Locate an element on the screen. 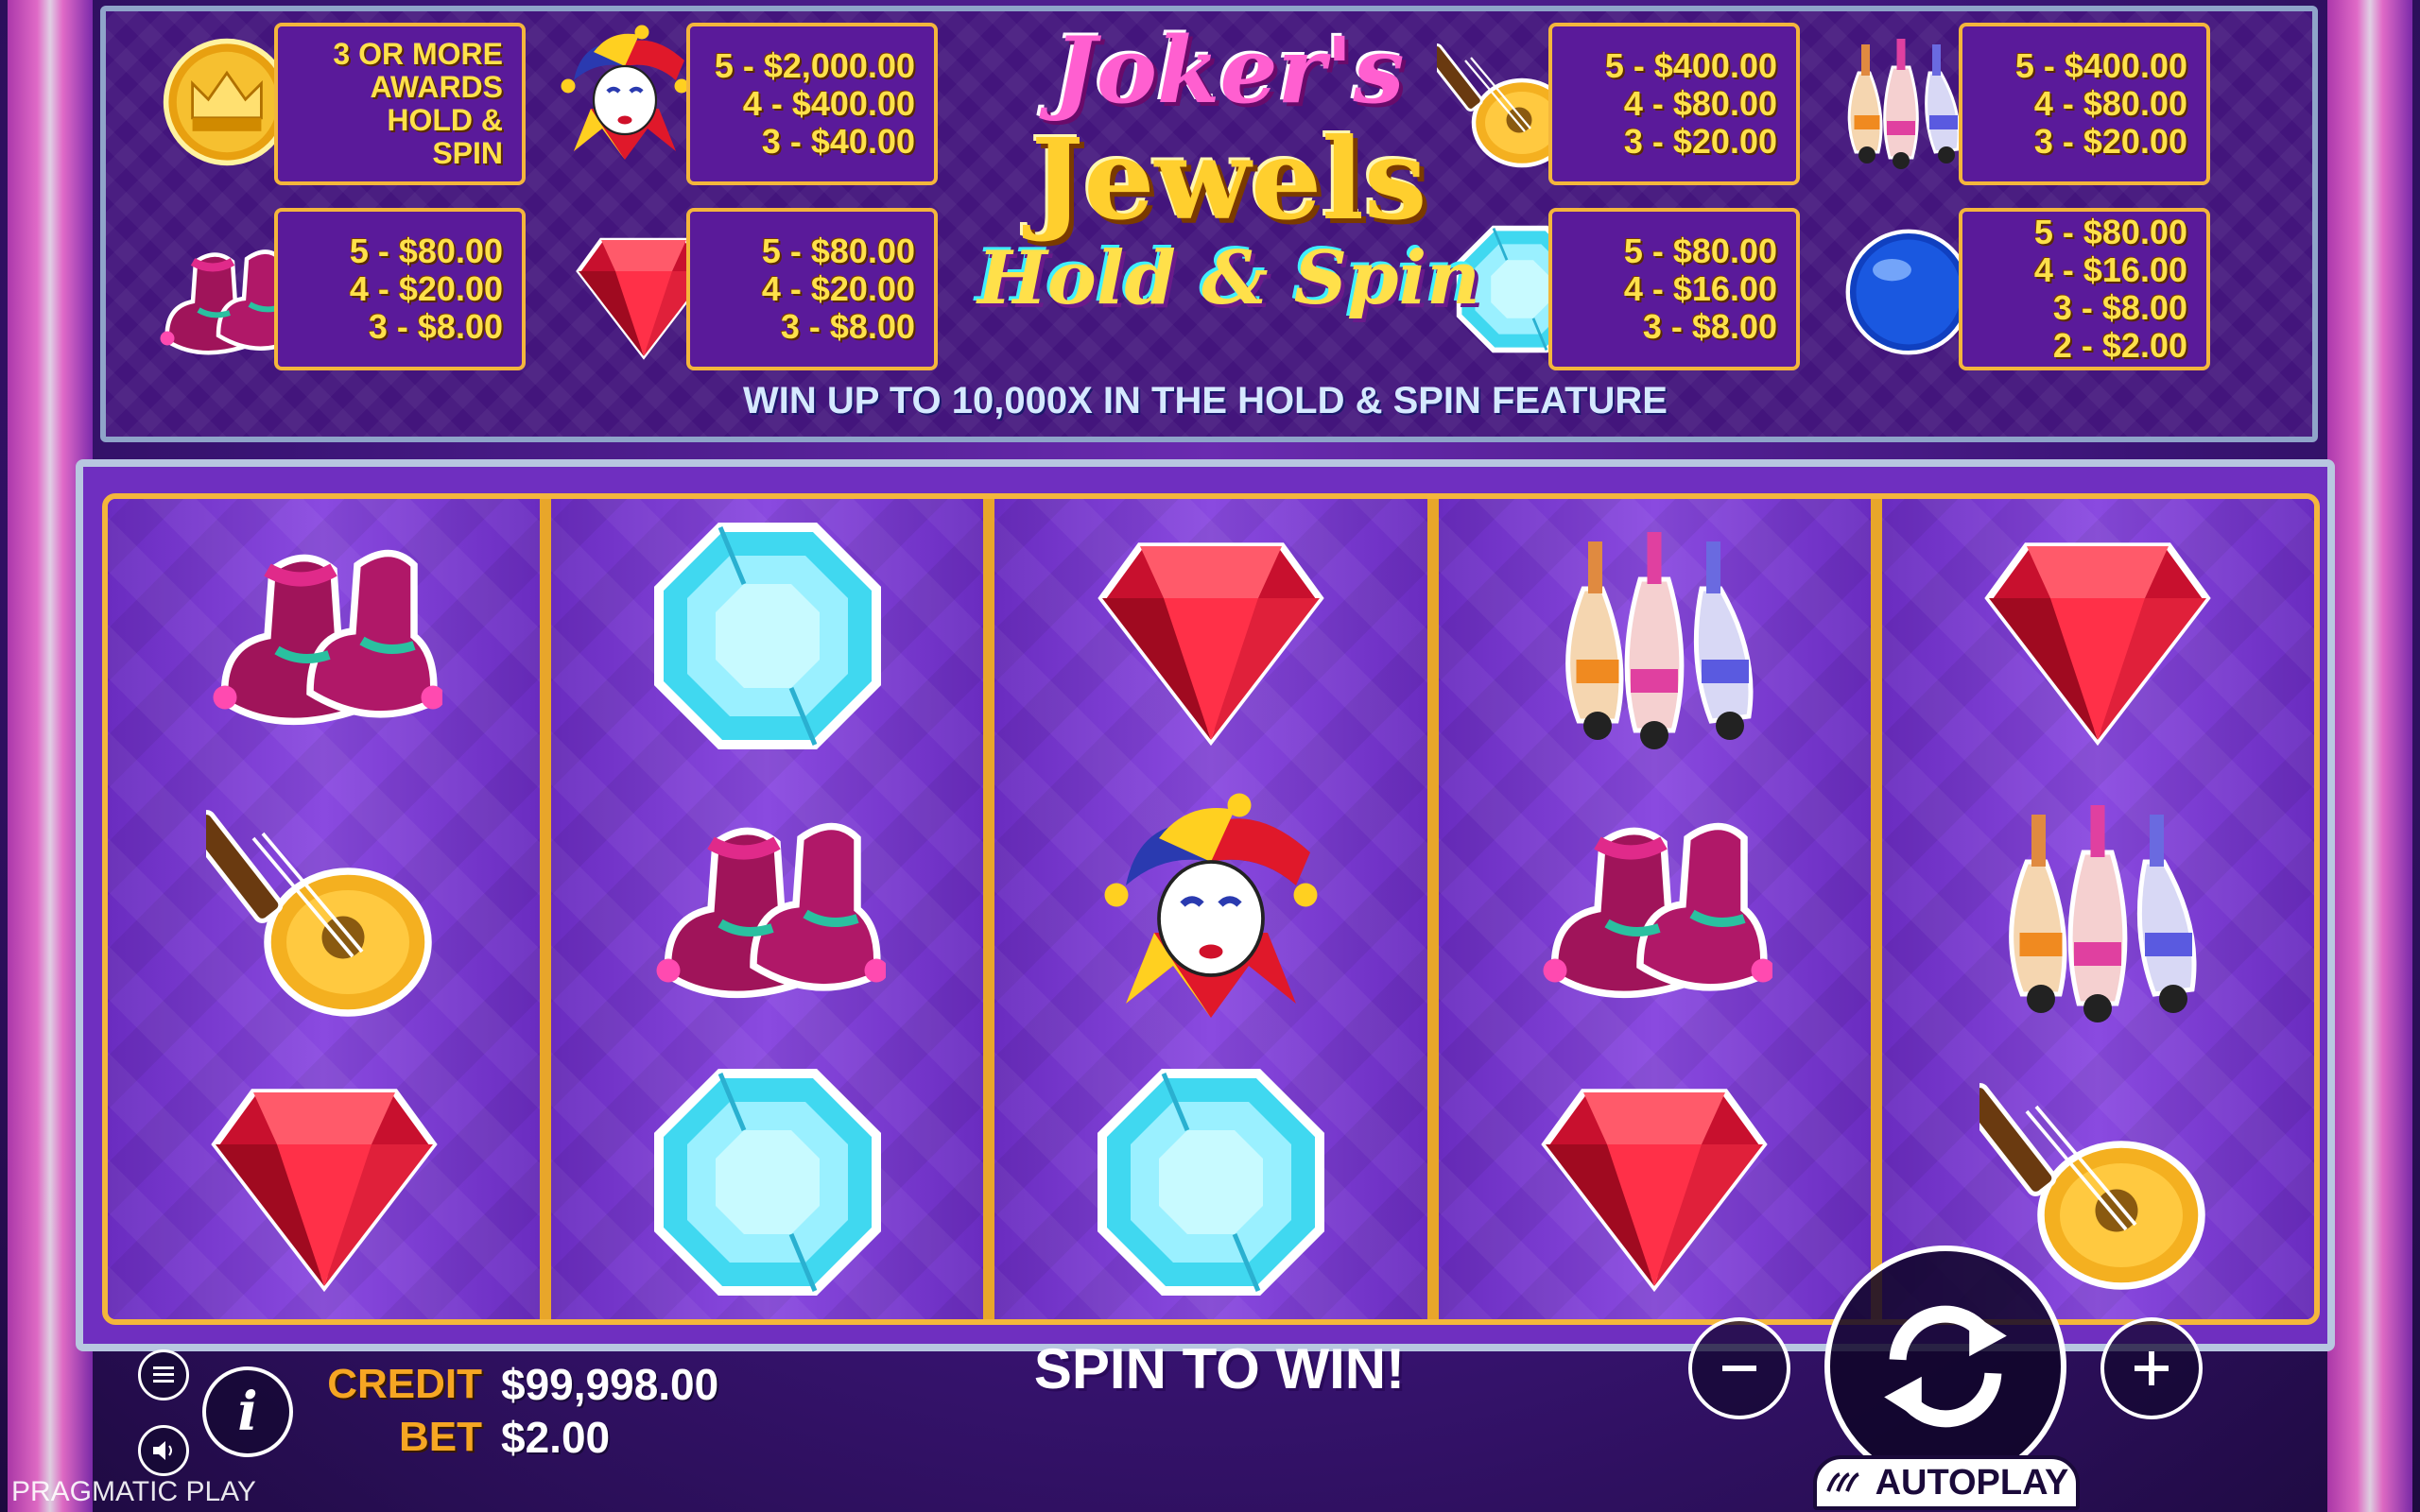 Image resolution: width=2420 pixels, height=1512 pixels. speaker-icon is located at coordinates (162, 1450).